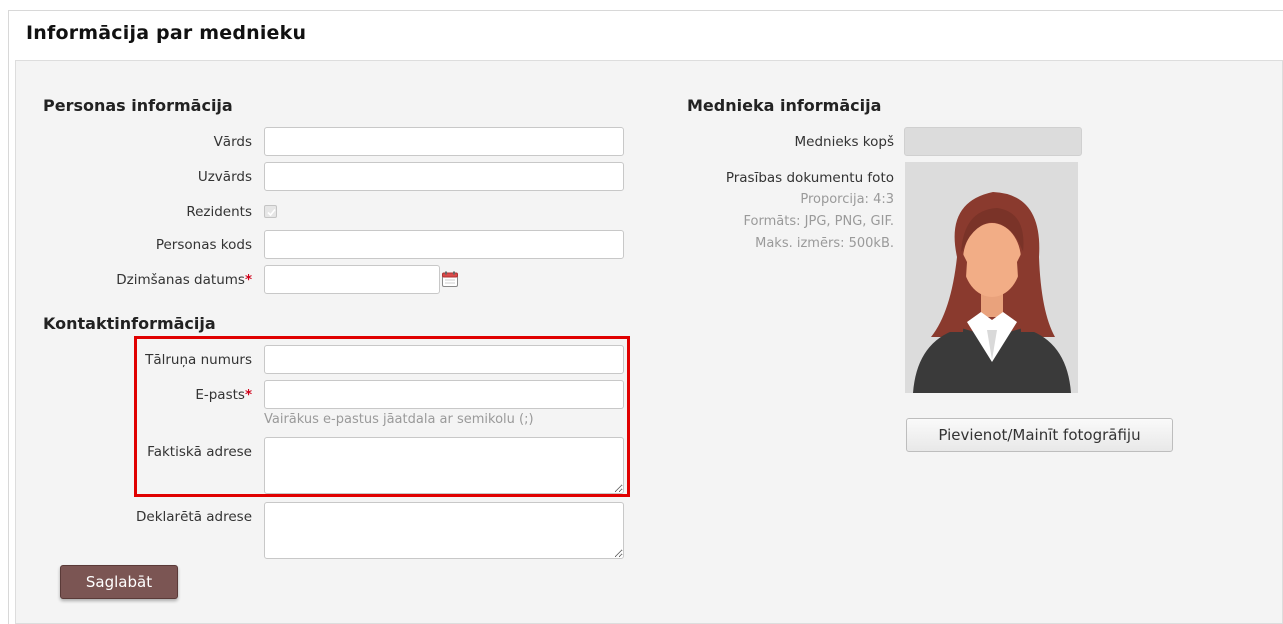  I want to click on last-name-input, so click(444, 176).